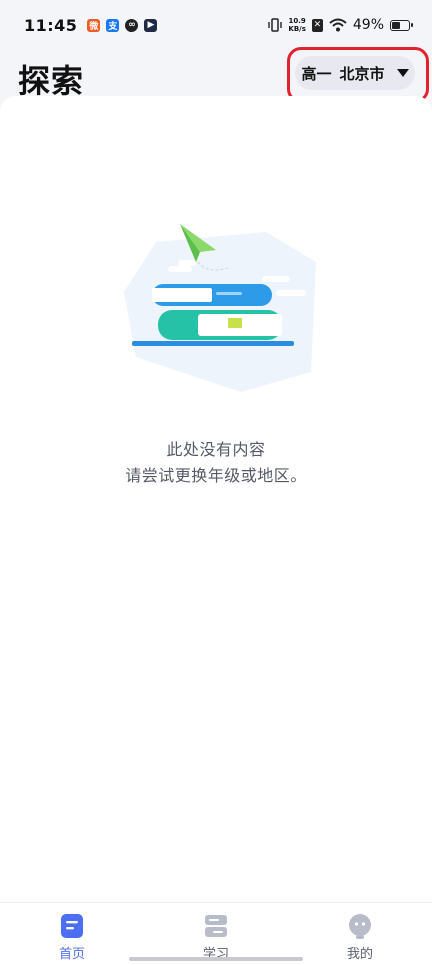 This screenshot has height=965, width=432. Describe the element at coordinates (362, 73) in the screenshot. I see `region-label: 北京市` at that location.